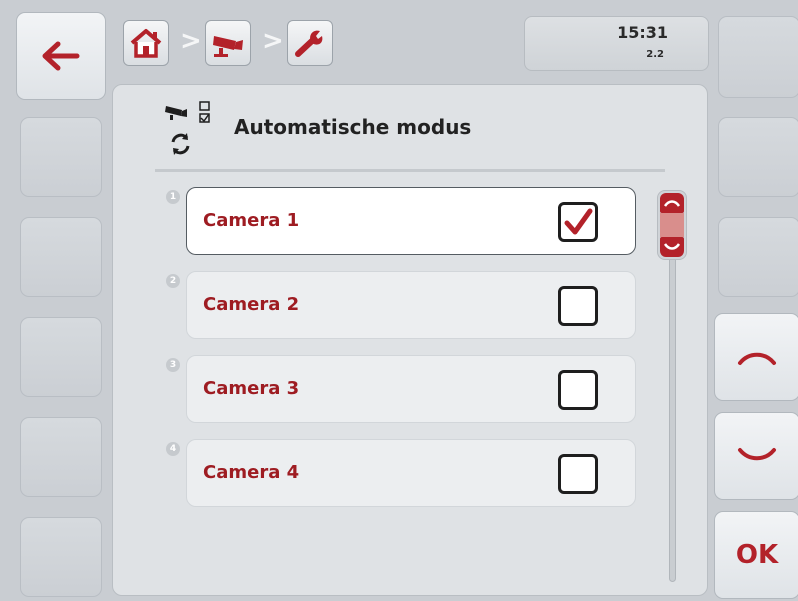  What do you see at coordinates (672, 418) in the screenshot?
I see `scrollbar-track` at bounding box center [672, 418].